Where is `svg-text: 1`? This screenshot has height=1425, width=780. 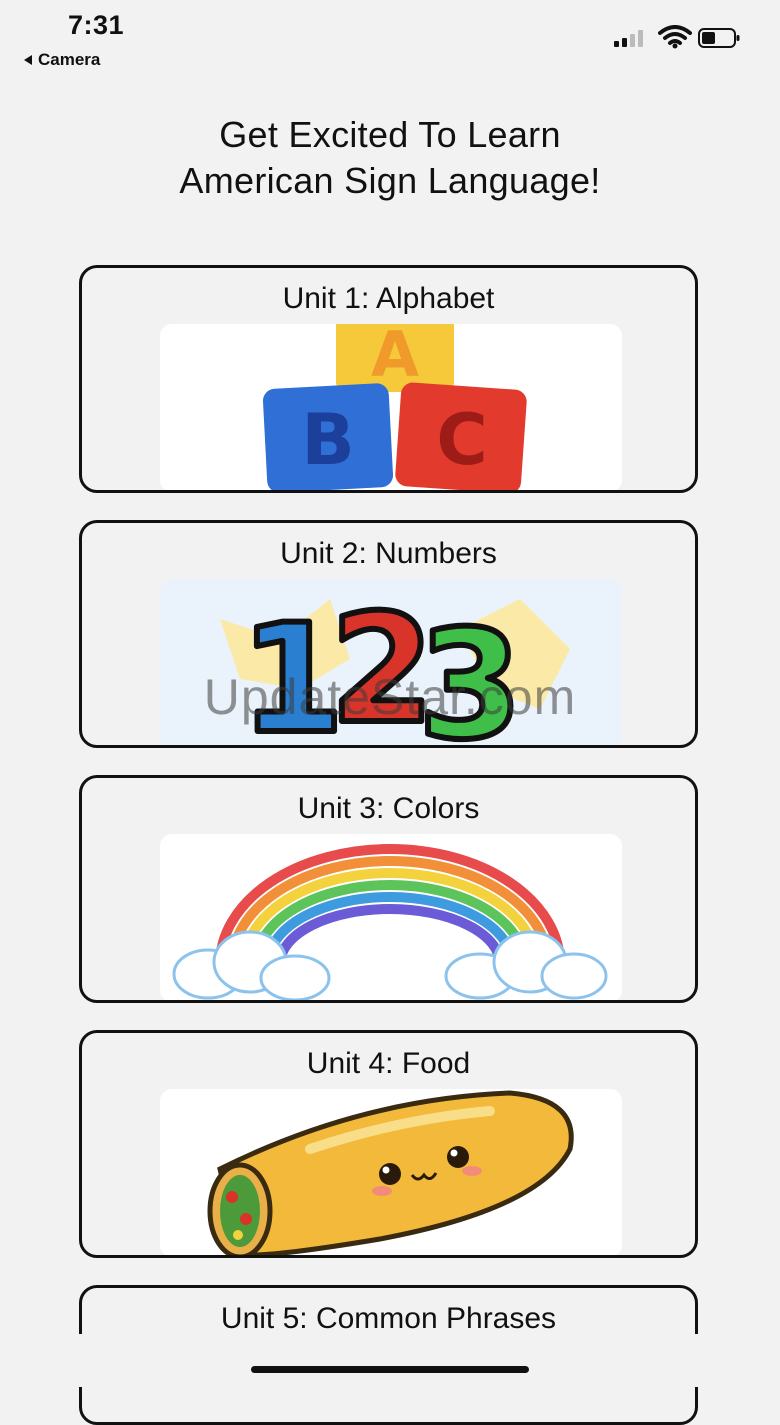 svg-text: 1 is located at coordinates (292, 670).